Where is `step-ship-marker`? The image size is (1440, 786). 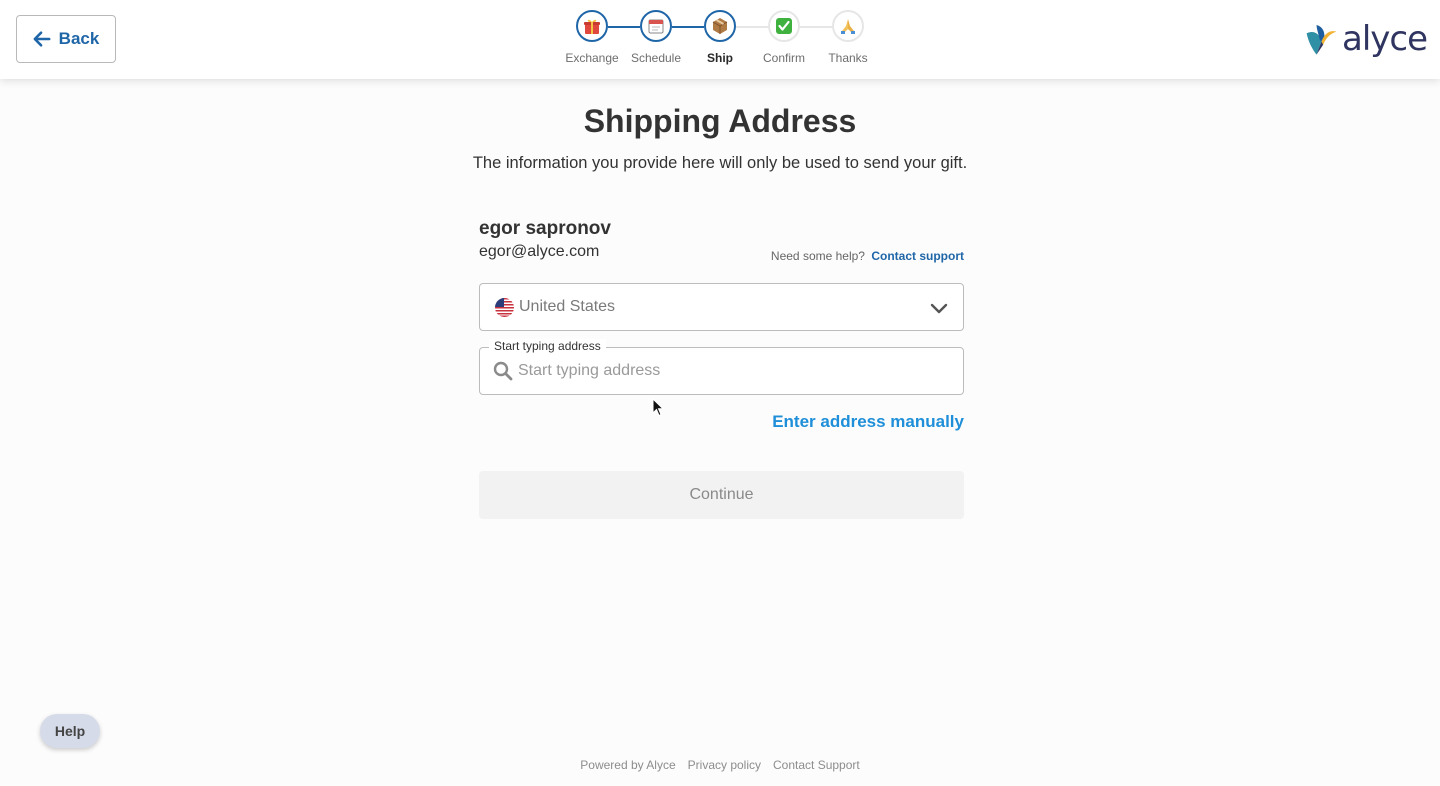 step-ship-marker is located at coordinates (720, 26).